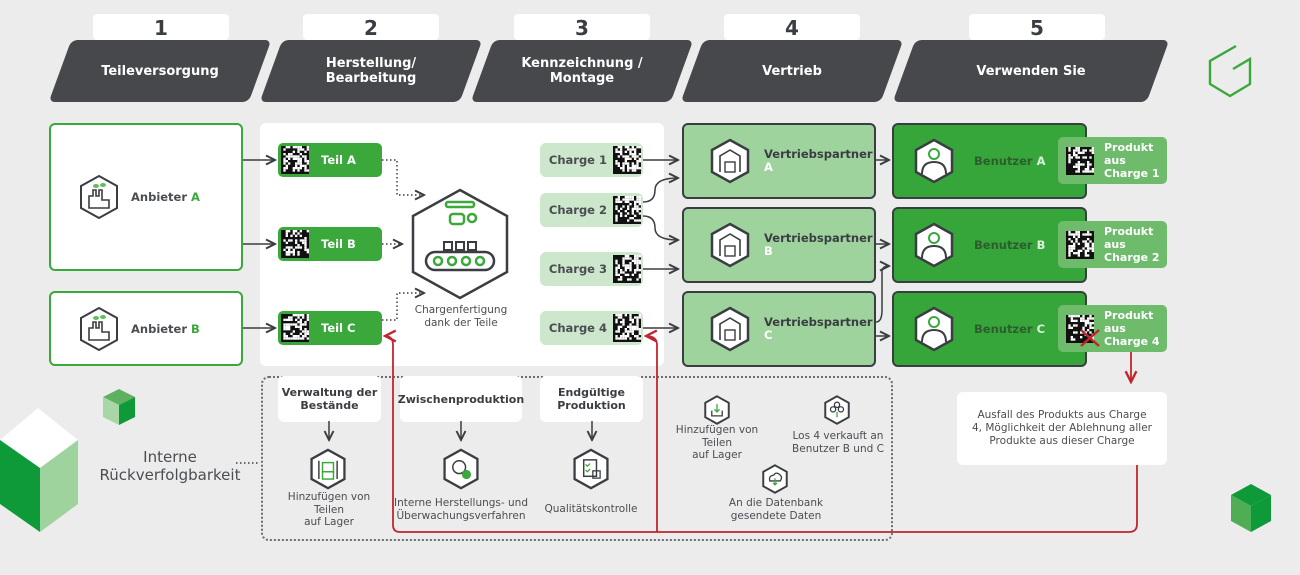 This screenshot has height=575, width=1300. Describe the element at coordinates (1010, 161) in the screenshot. I see `user-label: Benutzer A` at that location.